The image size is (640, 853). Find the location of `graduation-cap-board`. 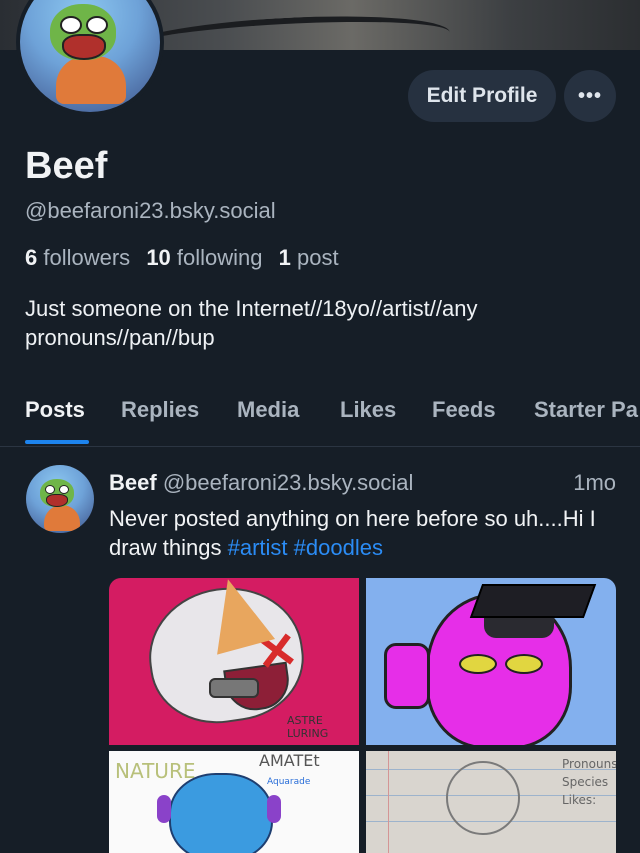

graduation-cap-board is located at coordinates (533, 601).